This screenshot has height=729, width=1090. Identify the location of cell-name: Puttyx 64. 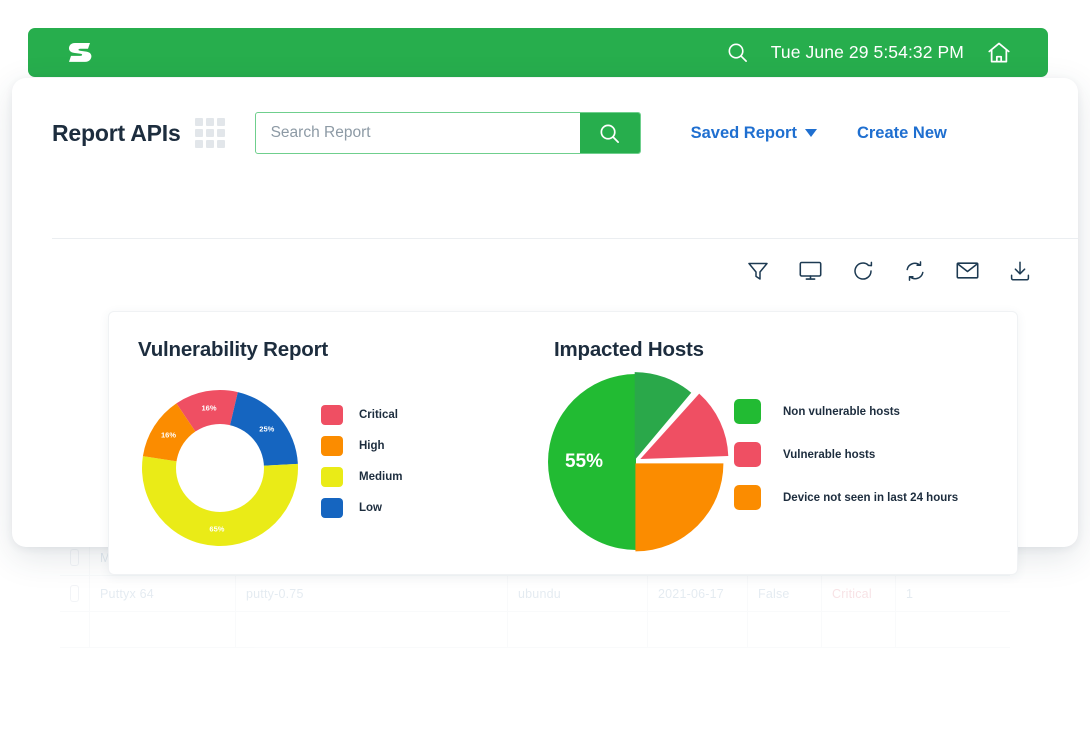
(163, 593).